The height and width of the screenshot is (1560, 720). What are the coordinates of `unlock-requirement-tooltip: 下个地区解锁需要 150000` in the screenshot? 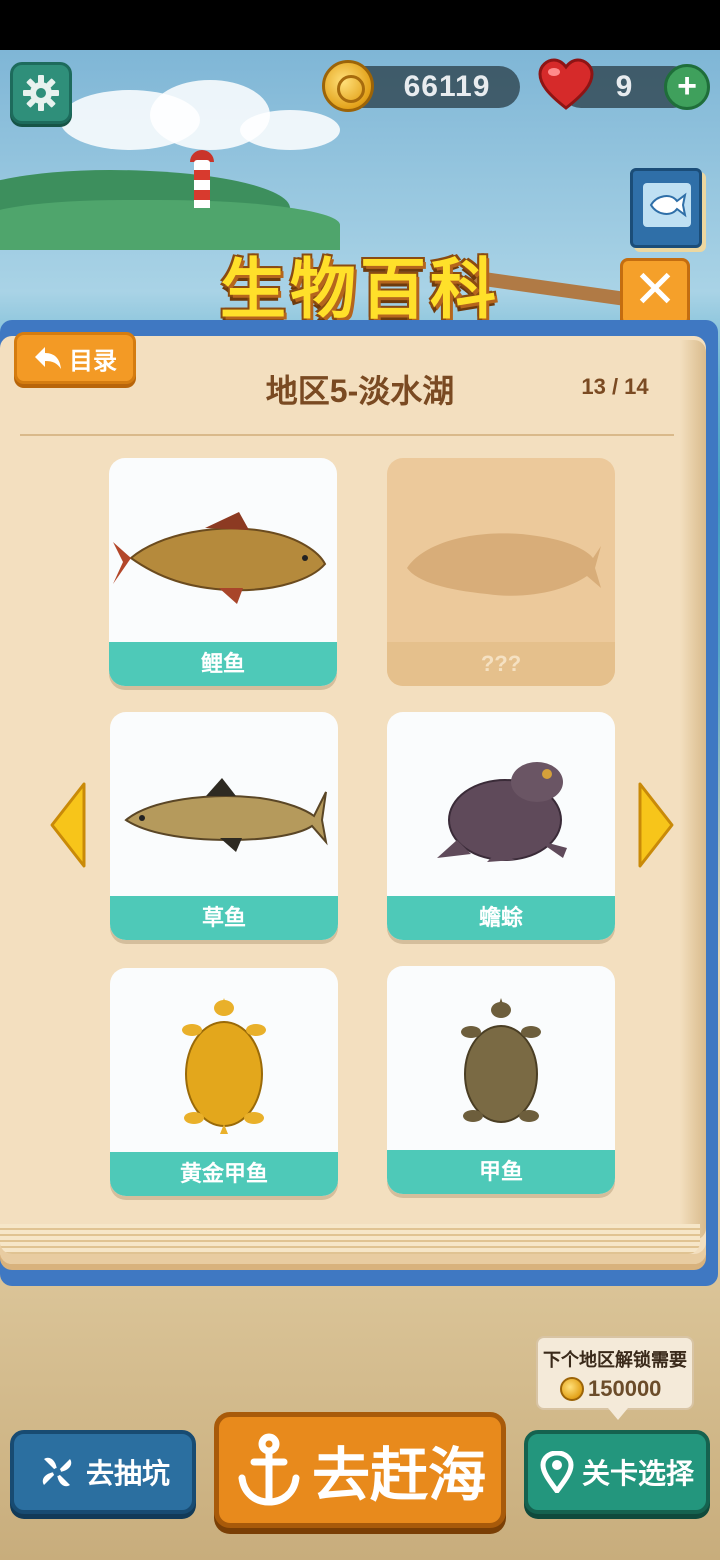 It's located at (615, 1378).